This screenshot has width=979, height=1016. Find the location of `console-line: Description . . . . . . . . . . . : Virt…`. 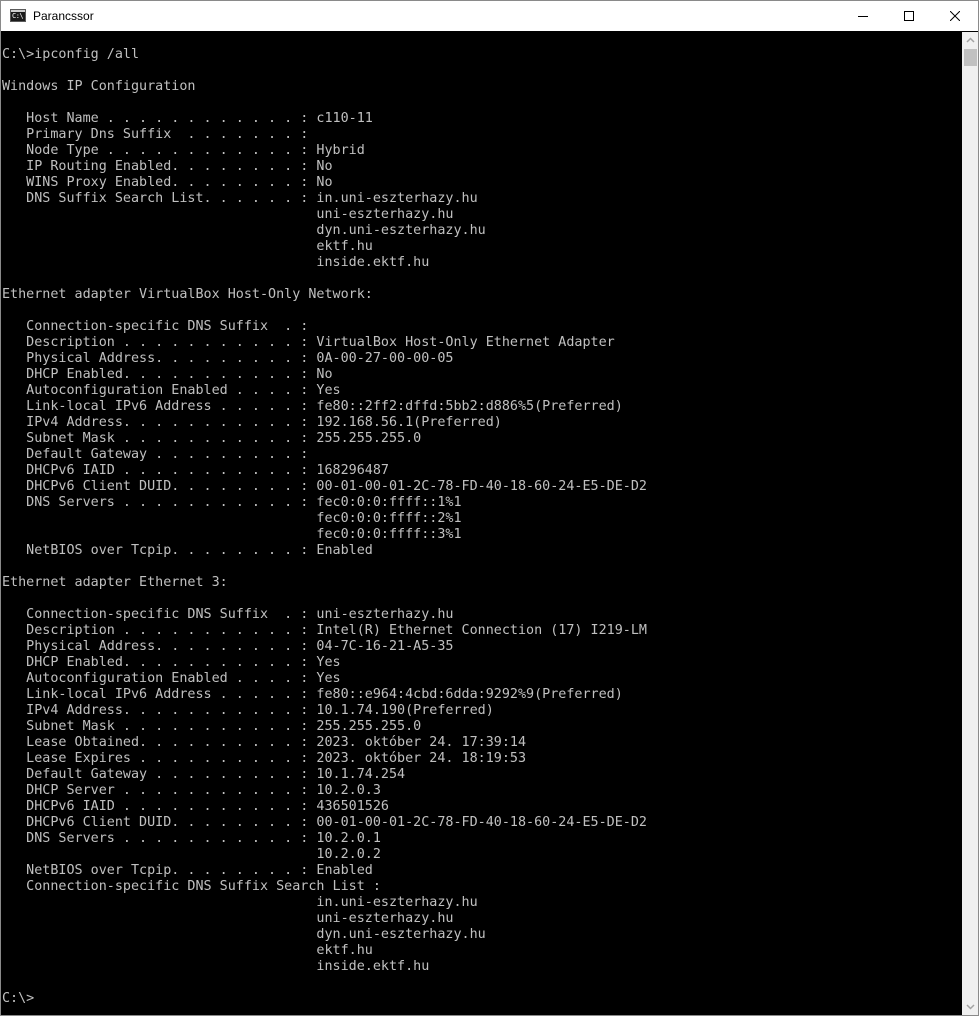

console-line: Description . . . . . . . . . . . : Virt… is located at coordinates (308, 342).